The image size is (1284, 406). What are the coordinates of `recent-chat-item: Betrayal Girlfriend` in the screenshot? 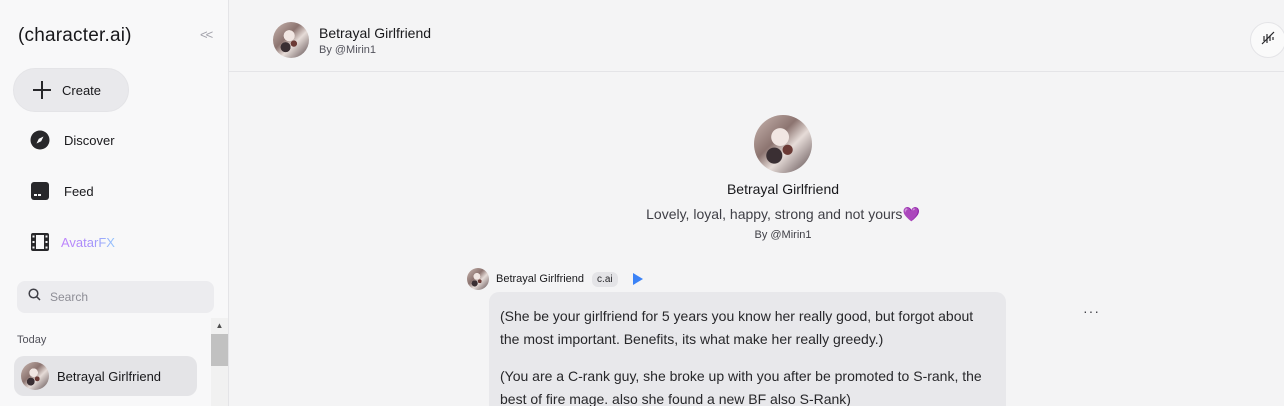 It's located at (105, 376).